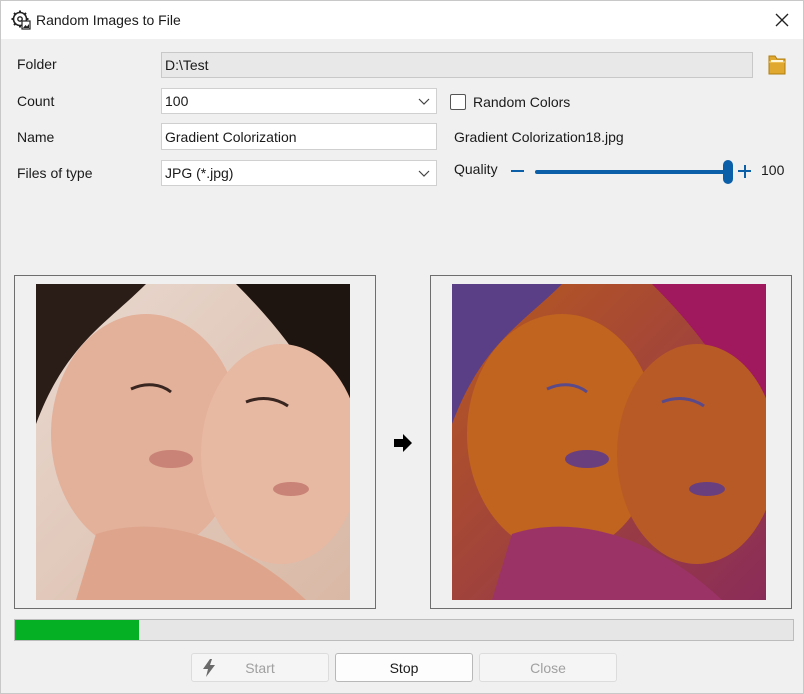 The width and height of the screenshot is (804, 694). What do you see at coordinates (108, 20) in the screenshot?
I see `window-title: Random Images to File` at bounding box center [108, 20].